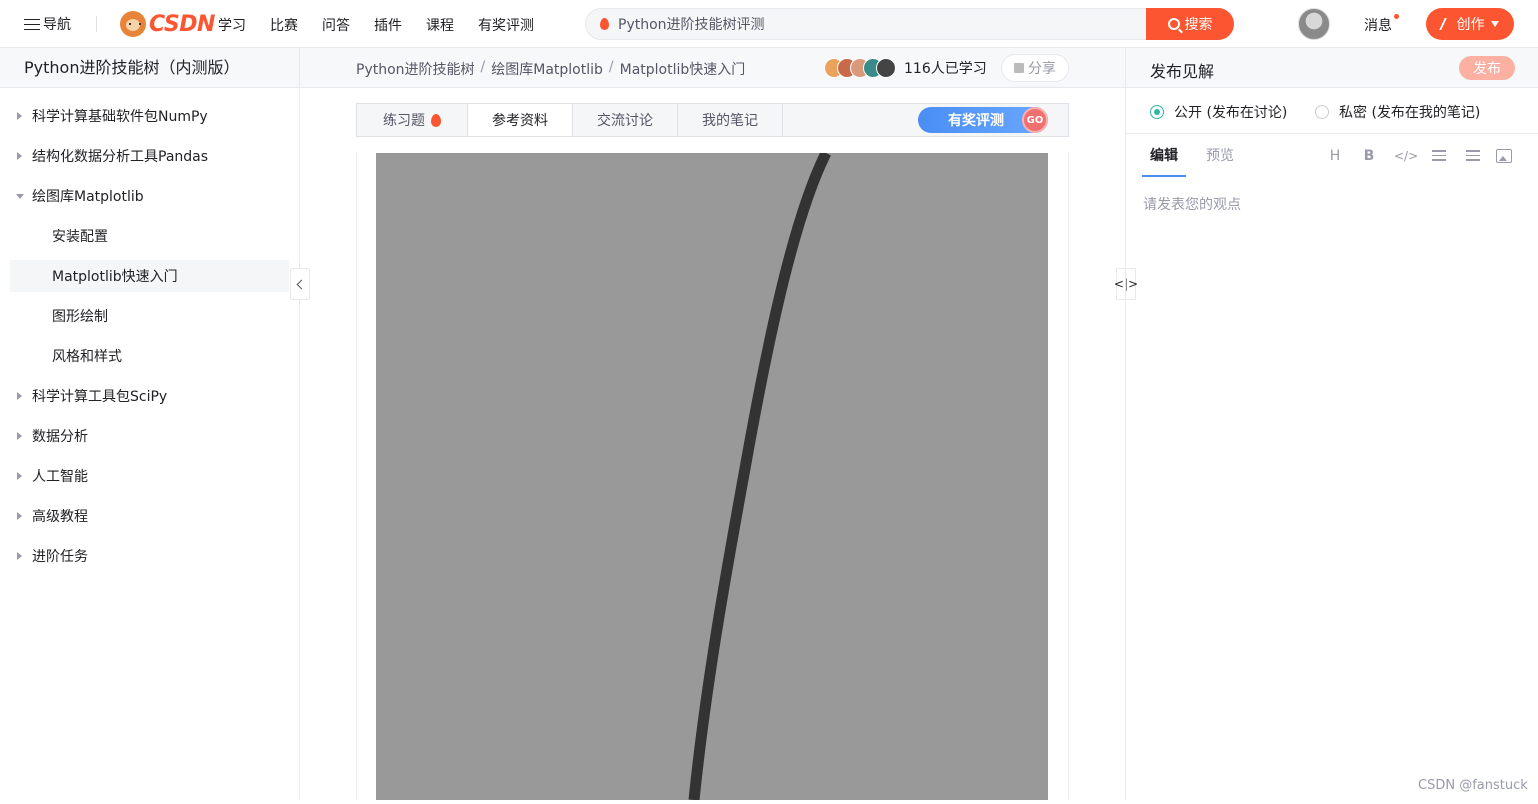 This screenshot has width=1538, height=804. Describe the element at coordinates (149, 316) in the screenshot. I see `tree-item-drawing: 图形绘制` at that location.